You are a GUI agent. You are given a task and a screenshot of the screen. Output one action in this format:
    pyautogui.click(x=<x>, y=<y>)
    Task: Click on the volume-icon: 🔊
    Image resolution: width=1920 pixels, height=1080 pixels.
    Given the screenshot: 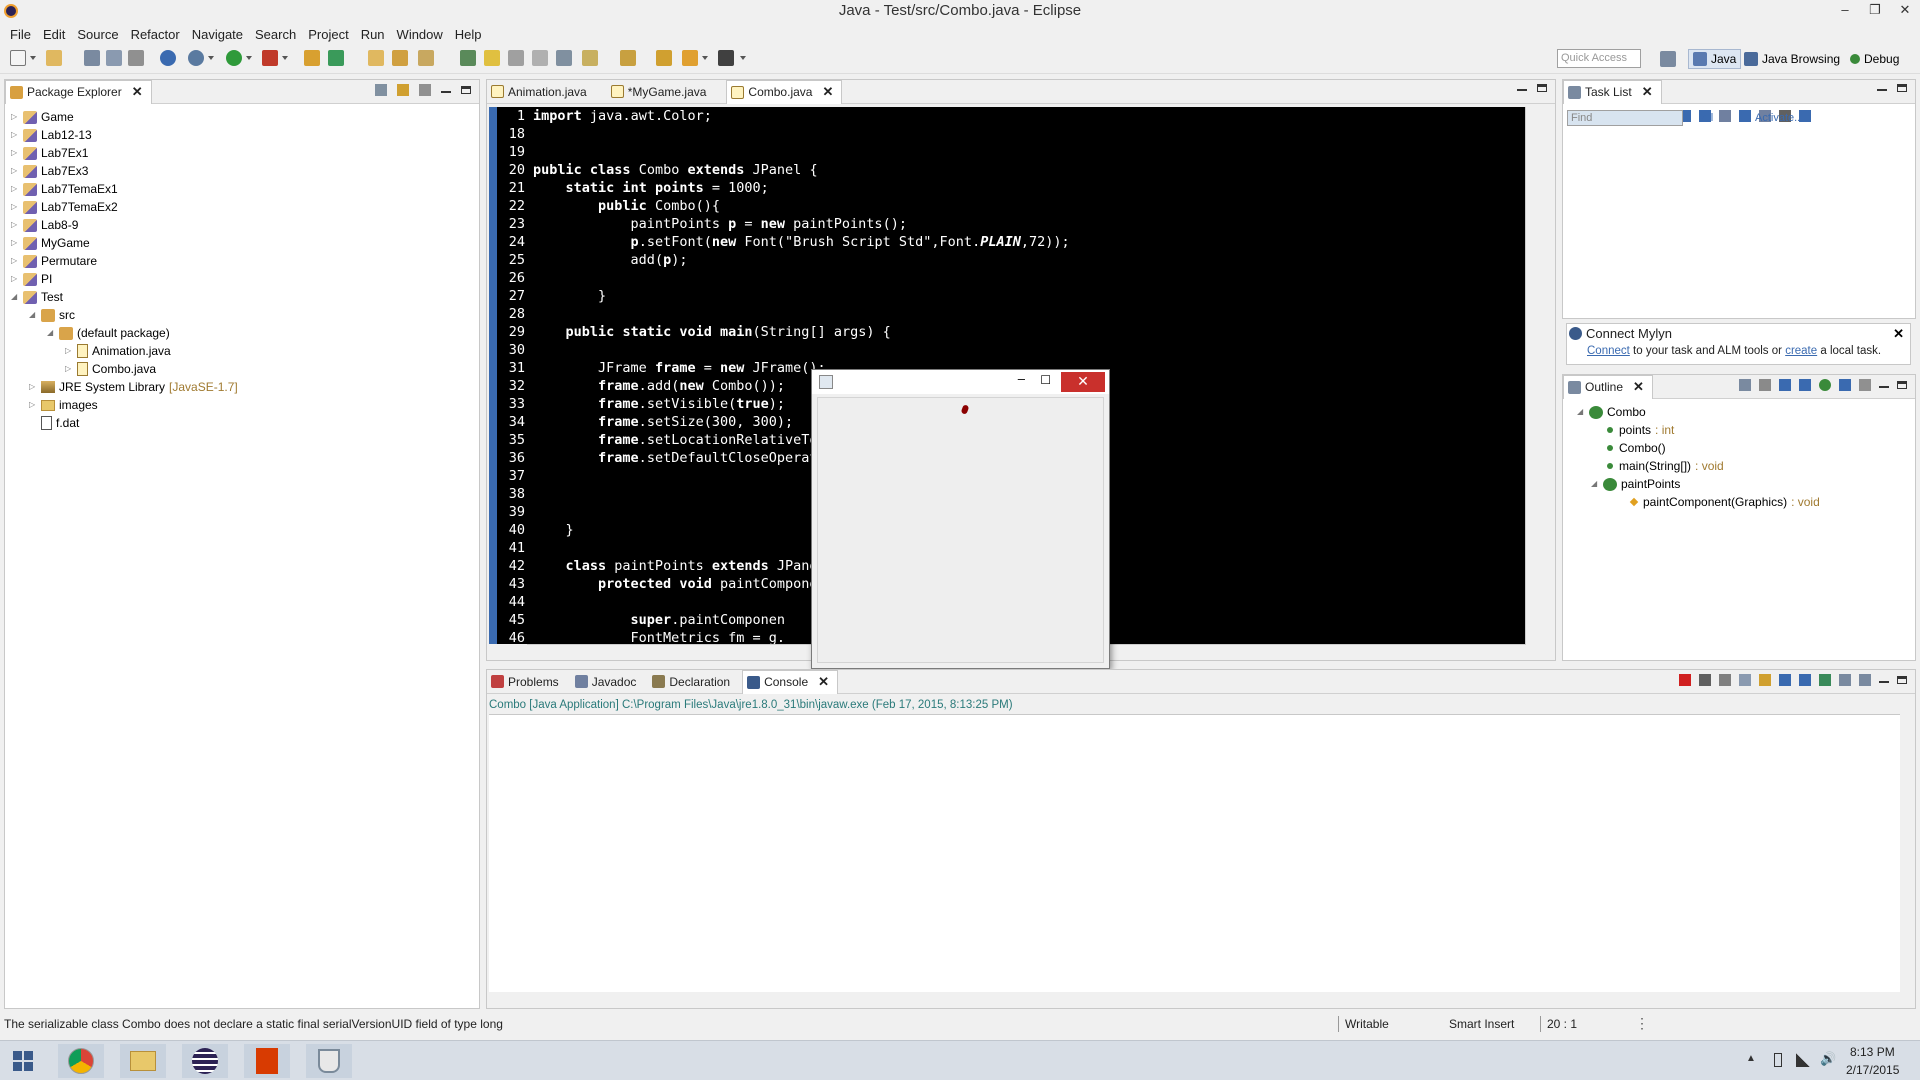 What is the action you would take?
    pyautogui.click(x=1828, y=1059)
    